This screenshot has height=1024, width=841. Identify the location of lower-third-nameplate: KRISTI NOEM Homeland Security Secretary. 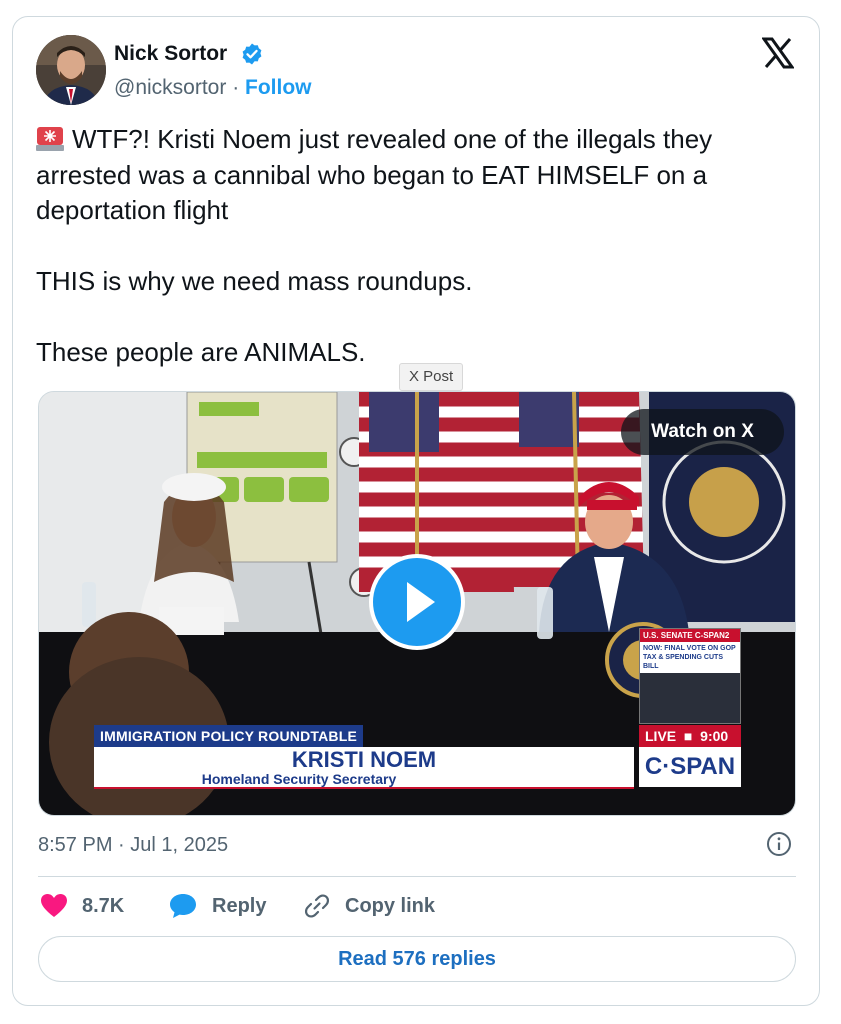
(364, 768).